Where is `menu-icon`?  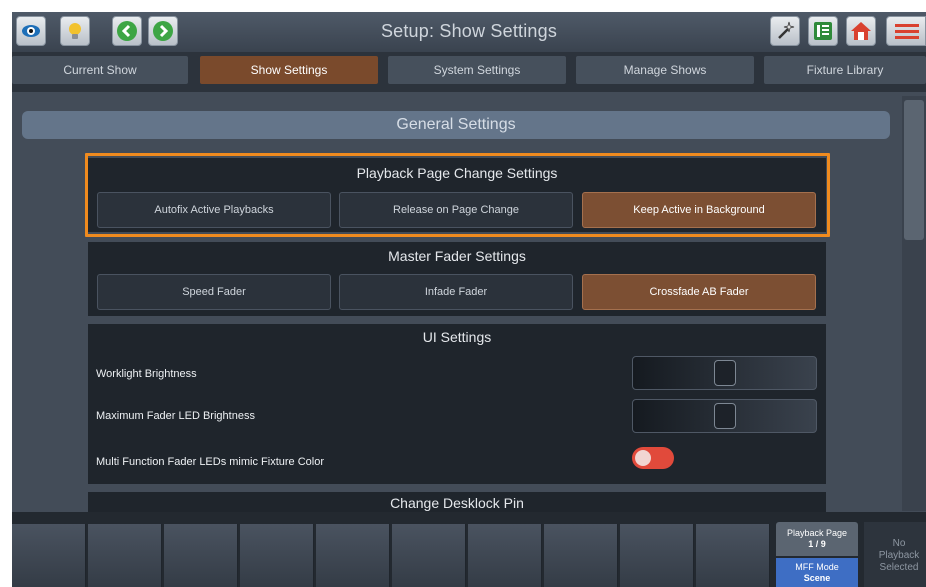 menu-icon is located at coordinates (906, 31).